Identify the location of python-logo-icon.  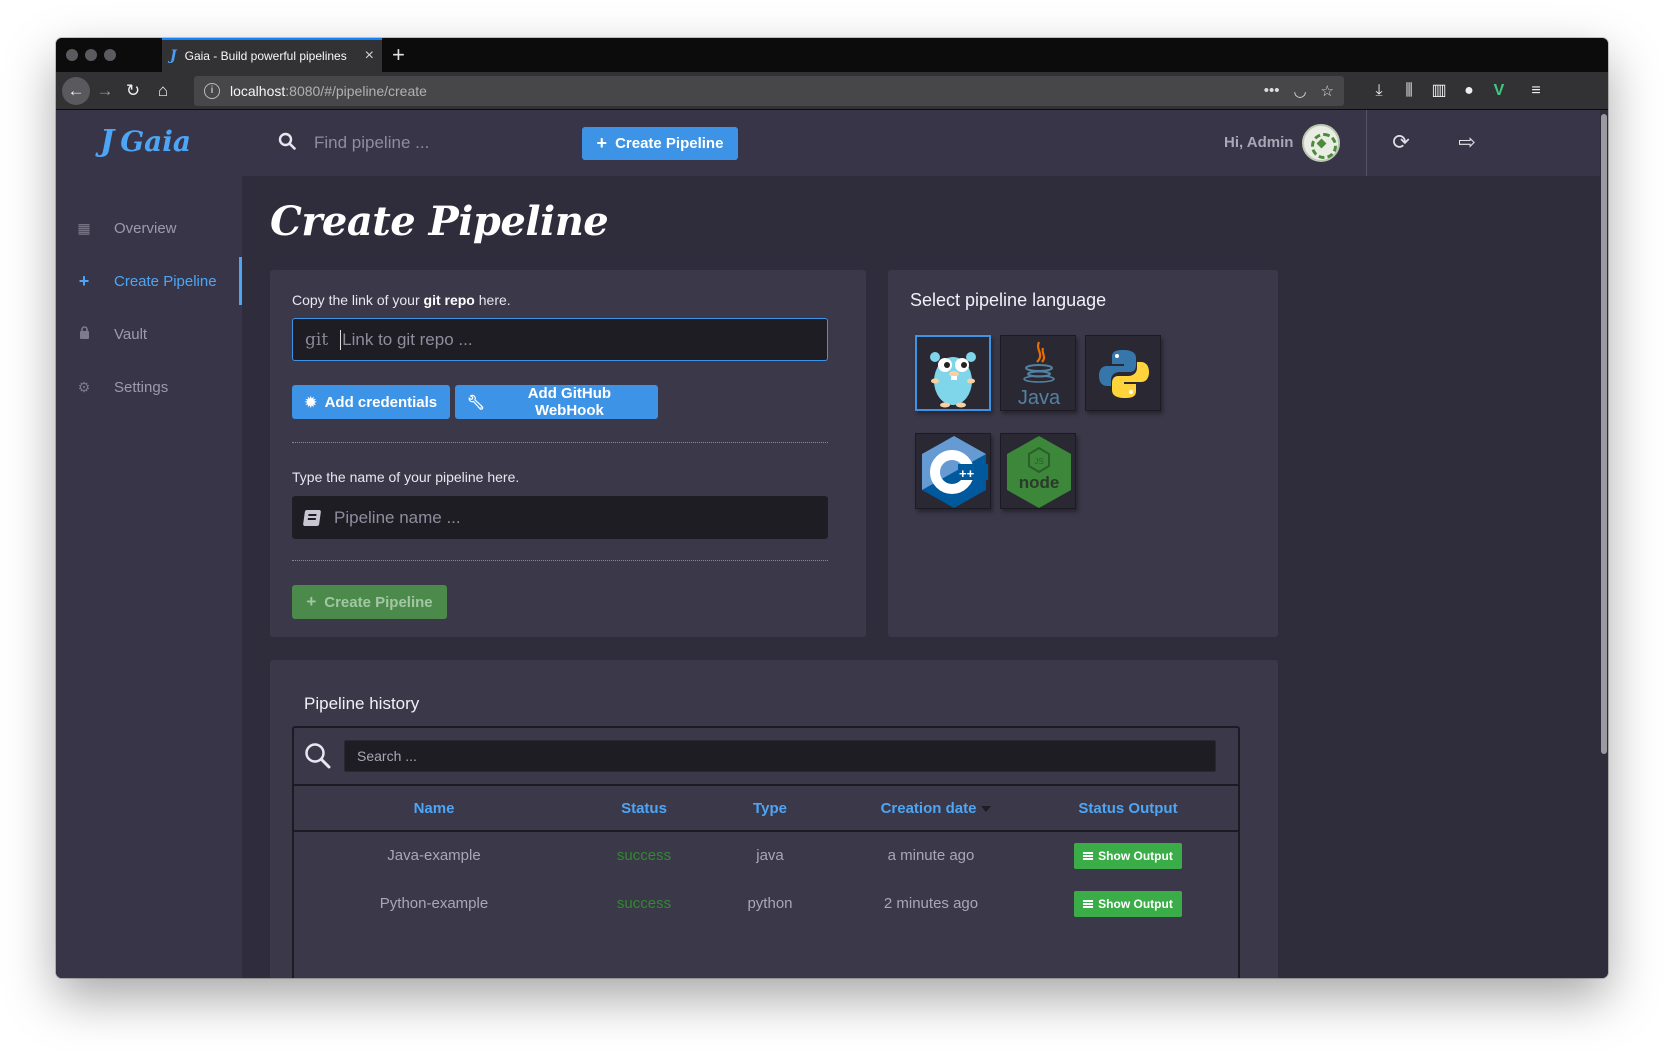
(1124, 374).